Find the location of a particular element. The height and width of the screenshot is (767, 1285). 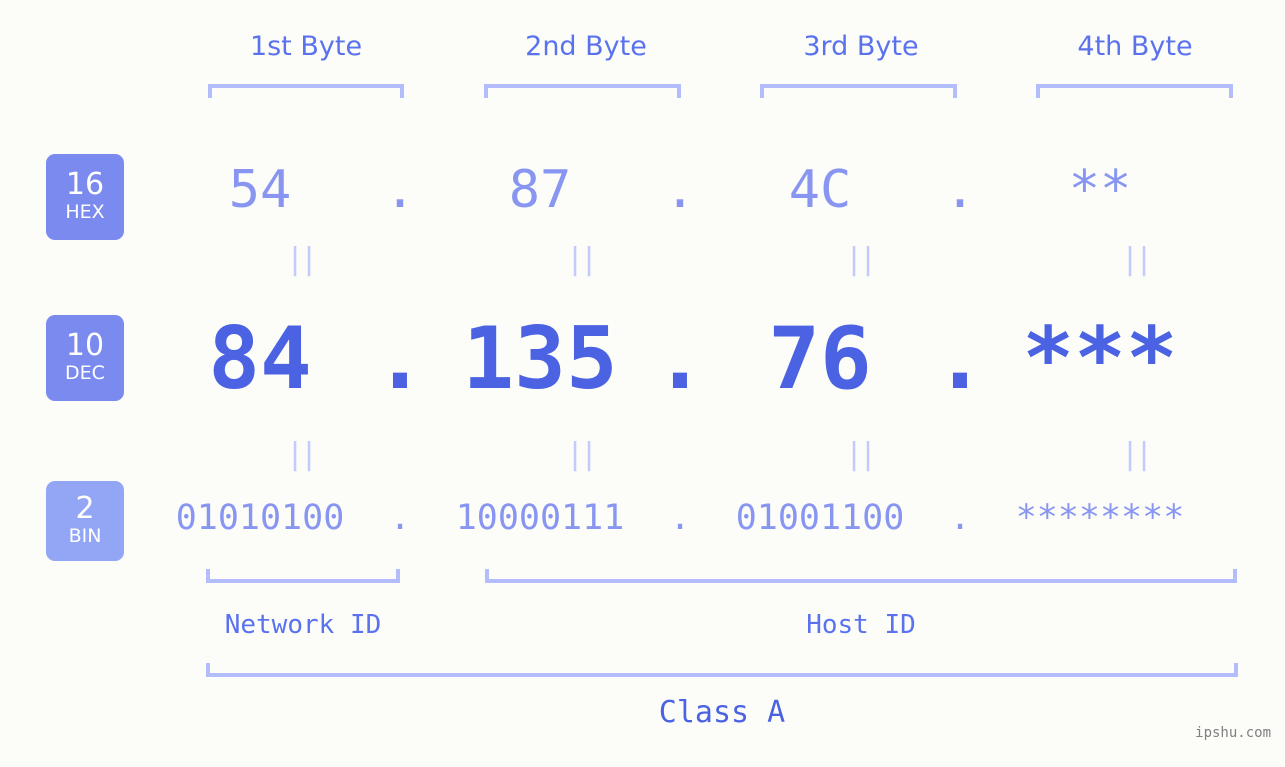

bin-byte-3: 01001100 is located at coordinates (820, 518).